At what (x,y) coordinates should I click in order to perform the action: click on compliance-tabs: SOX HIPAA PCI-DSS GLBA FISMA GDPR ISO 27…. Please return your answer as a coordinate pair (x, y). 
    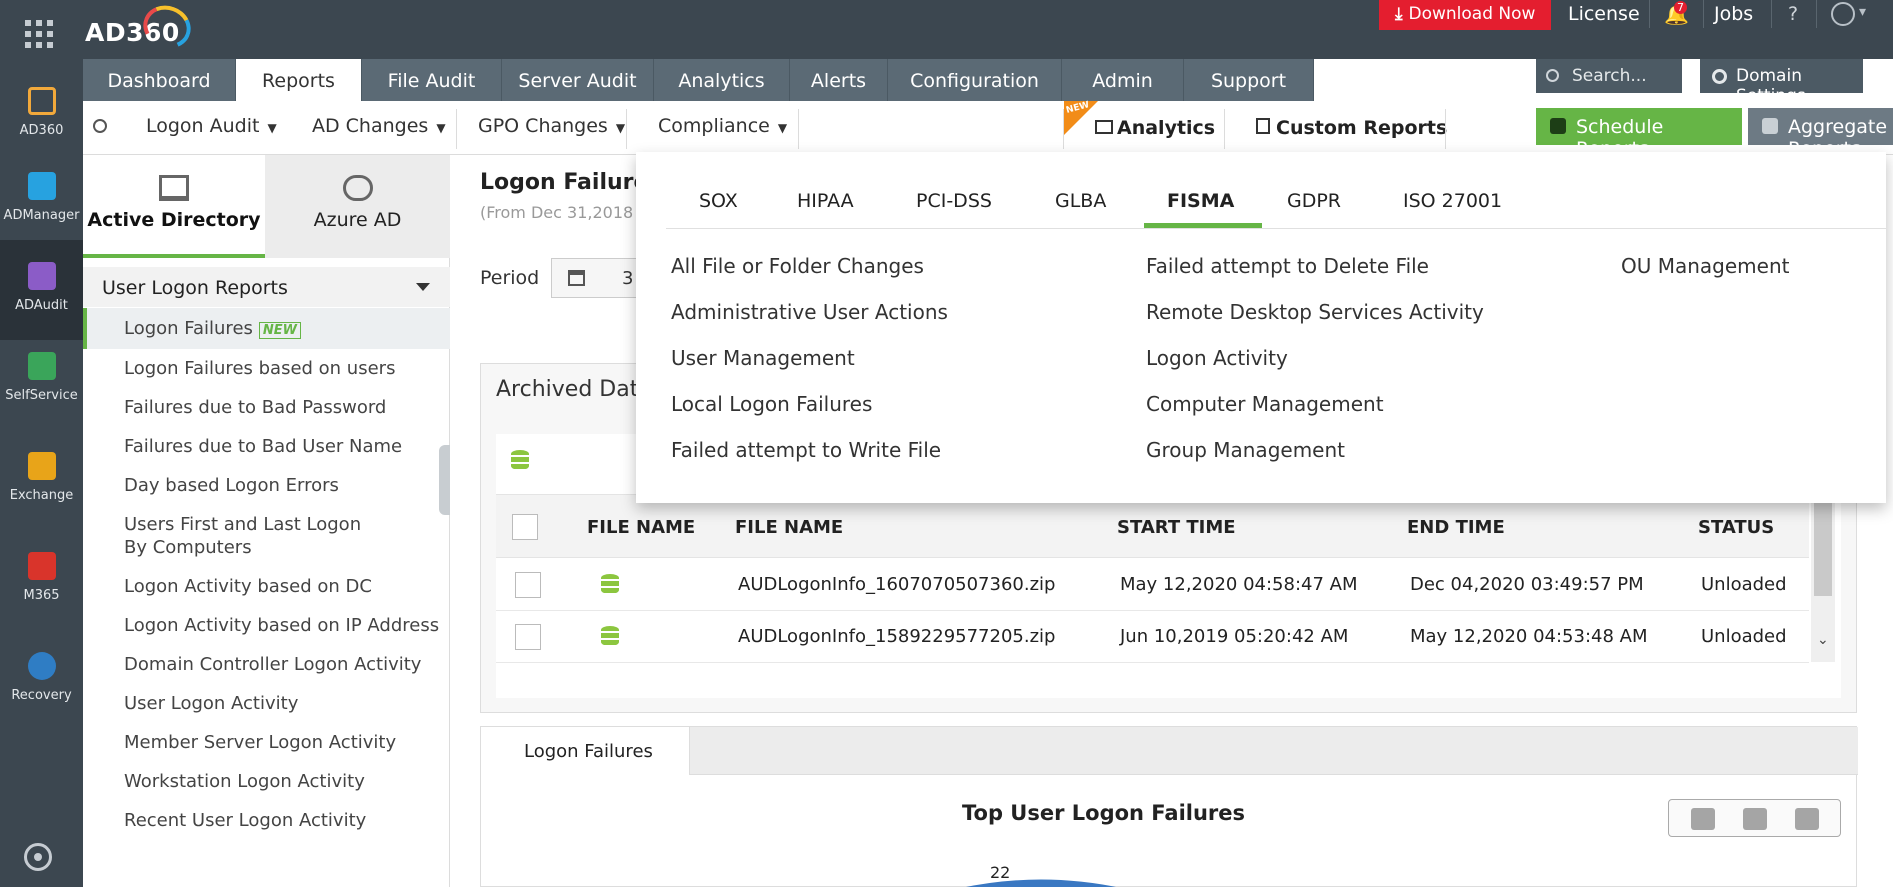
    Looking at the image, I should click on (1276, 190).